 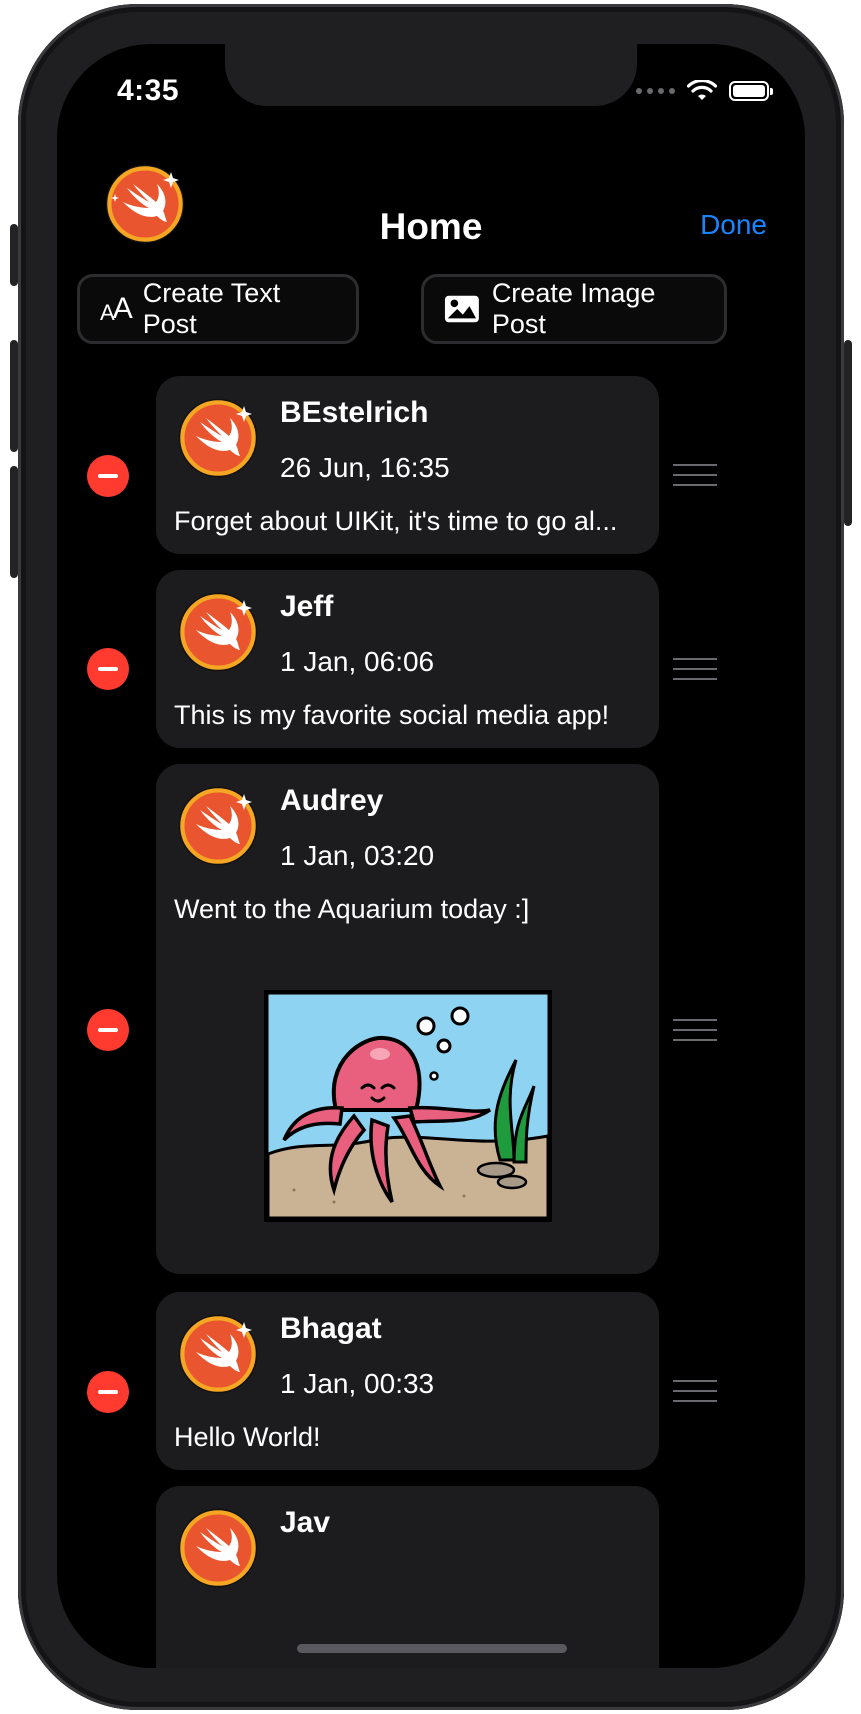 I want to click on post-author: Audrey, so click(x=332, y=800).